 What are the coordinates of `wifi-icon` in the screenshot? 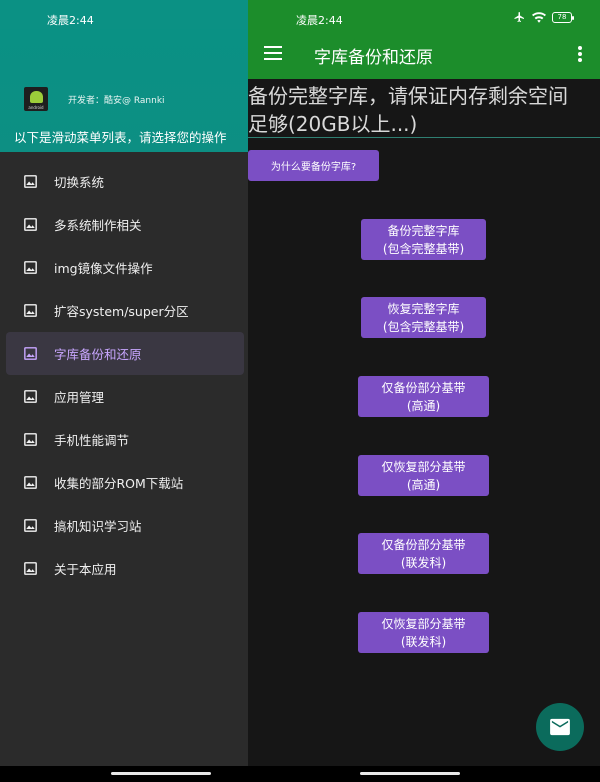 It's located at (539, 17).